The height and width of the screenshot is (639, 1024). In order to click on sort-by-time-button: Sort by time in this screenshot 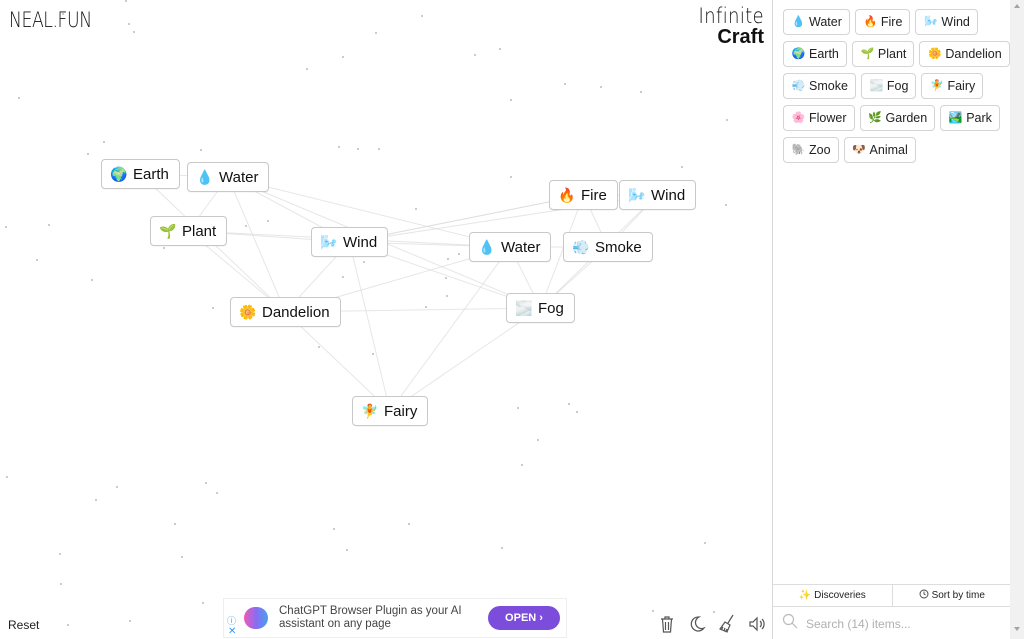, I will do `click(951, 595)`.